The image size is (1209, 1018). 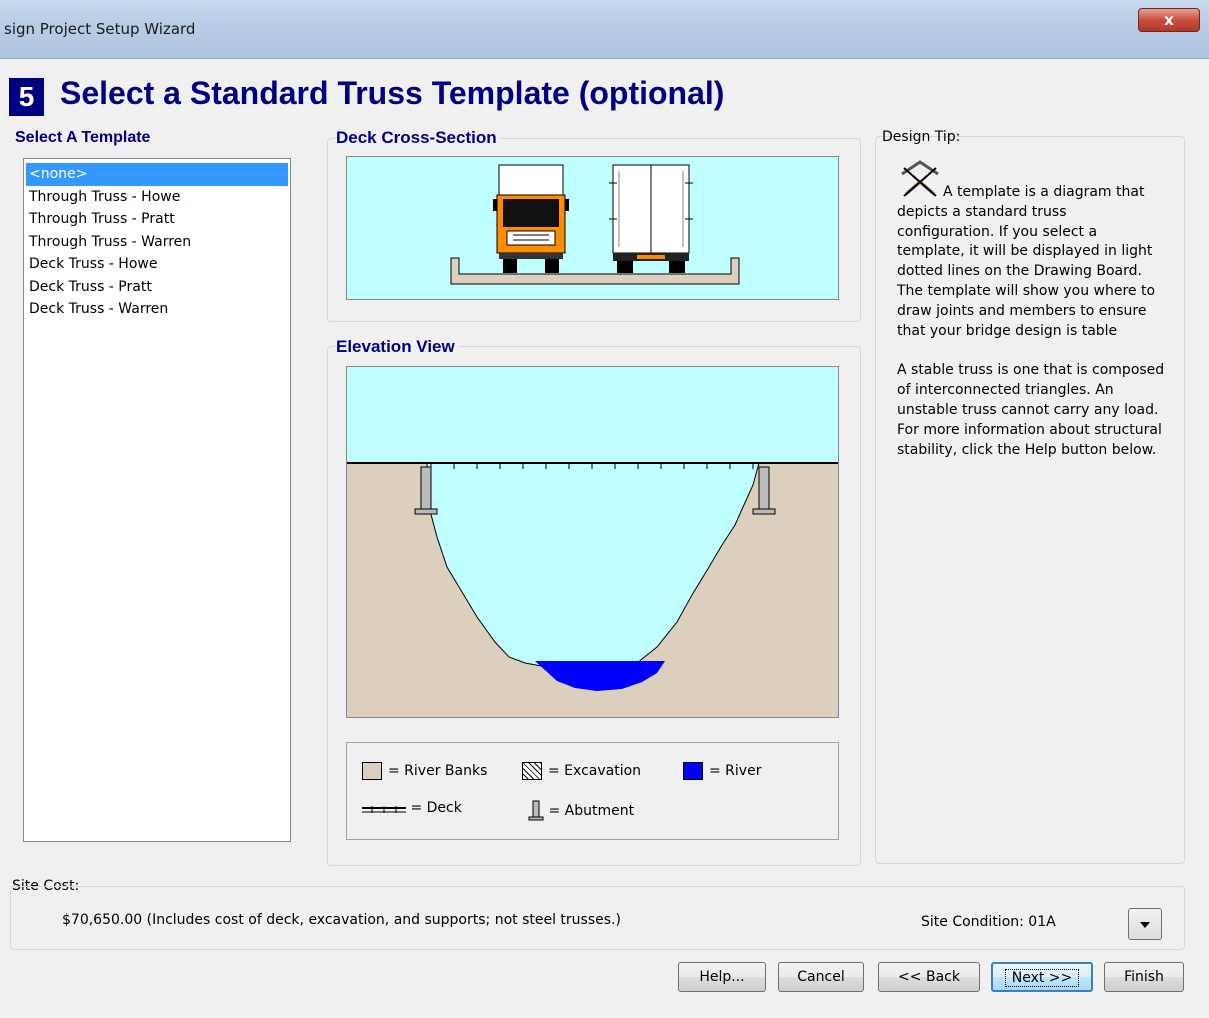 What do you see at coordinates (592, 589) in the screenshot?
I see `elevation-drawing` at bounding box center [592, 589].